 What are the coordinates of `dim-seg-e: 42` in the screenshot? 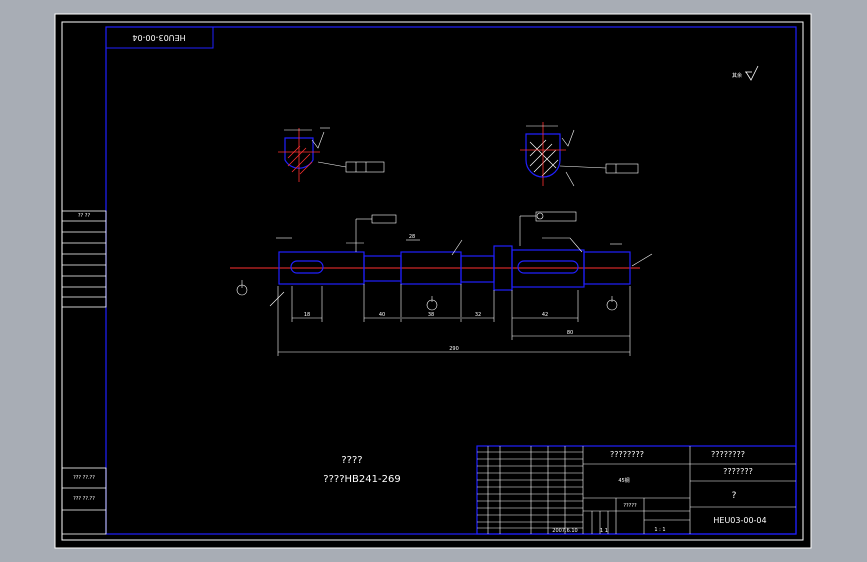 It's located at (545, 315).